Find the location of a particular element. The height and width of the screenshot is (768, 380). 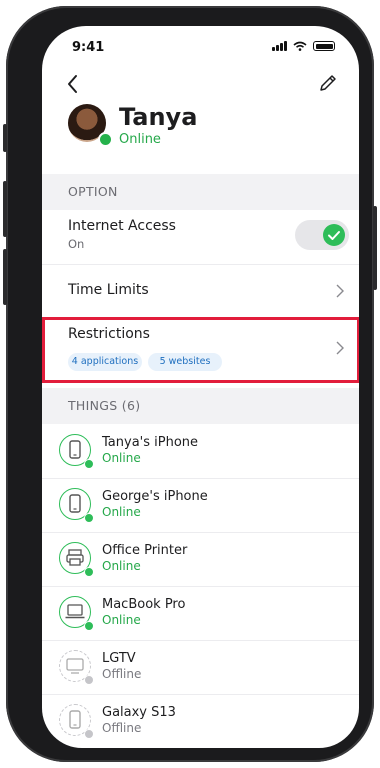

thing-row: LGTV Offline is located at coordinates (200, 667).